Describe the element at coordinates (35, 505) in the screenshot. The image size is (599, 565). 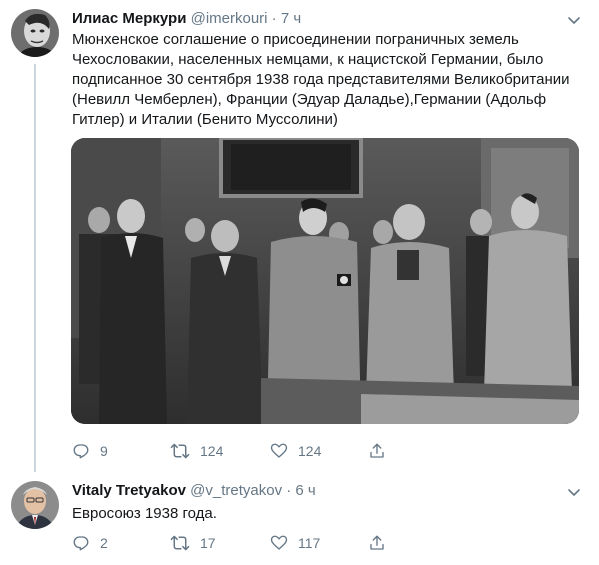
I see `avatar-v-tretyakov` at that location.